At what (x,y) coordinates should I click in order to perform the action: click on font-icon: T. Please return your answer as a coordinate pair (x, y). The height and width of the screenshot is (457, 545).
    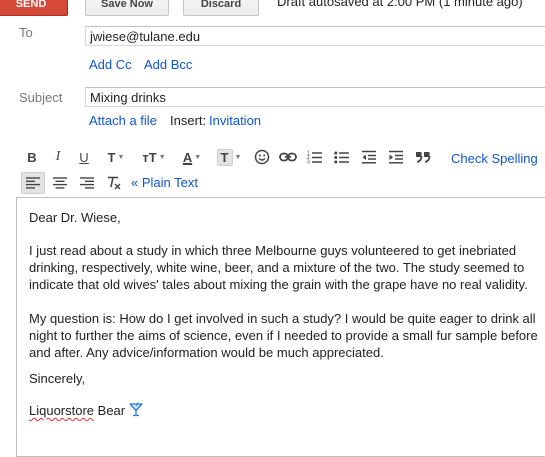
    Looking at the image, I should click on (111, 157).